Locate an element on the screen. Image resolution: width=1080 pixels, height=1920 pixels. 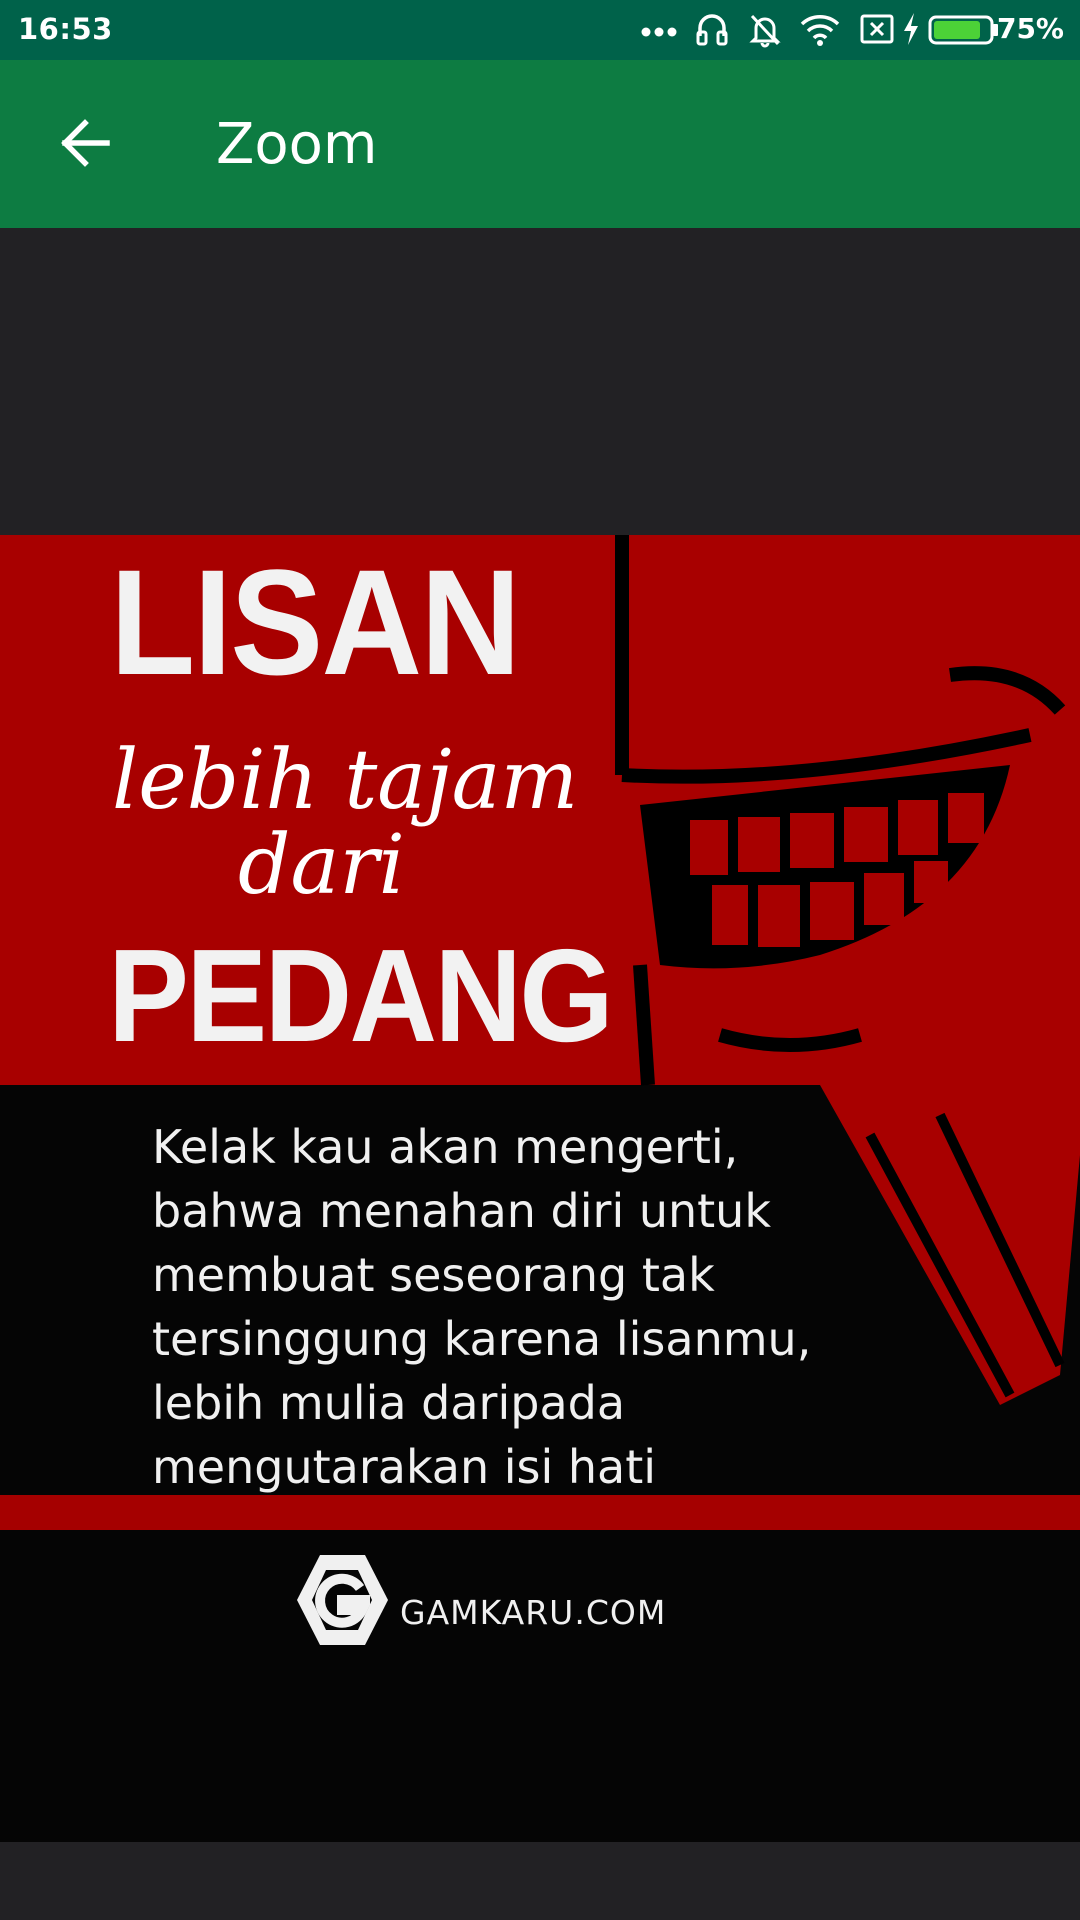
sim-x-icon is located at coordinates (877, 29).